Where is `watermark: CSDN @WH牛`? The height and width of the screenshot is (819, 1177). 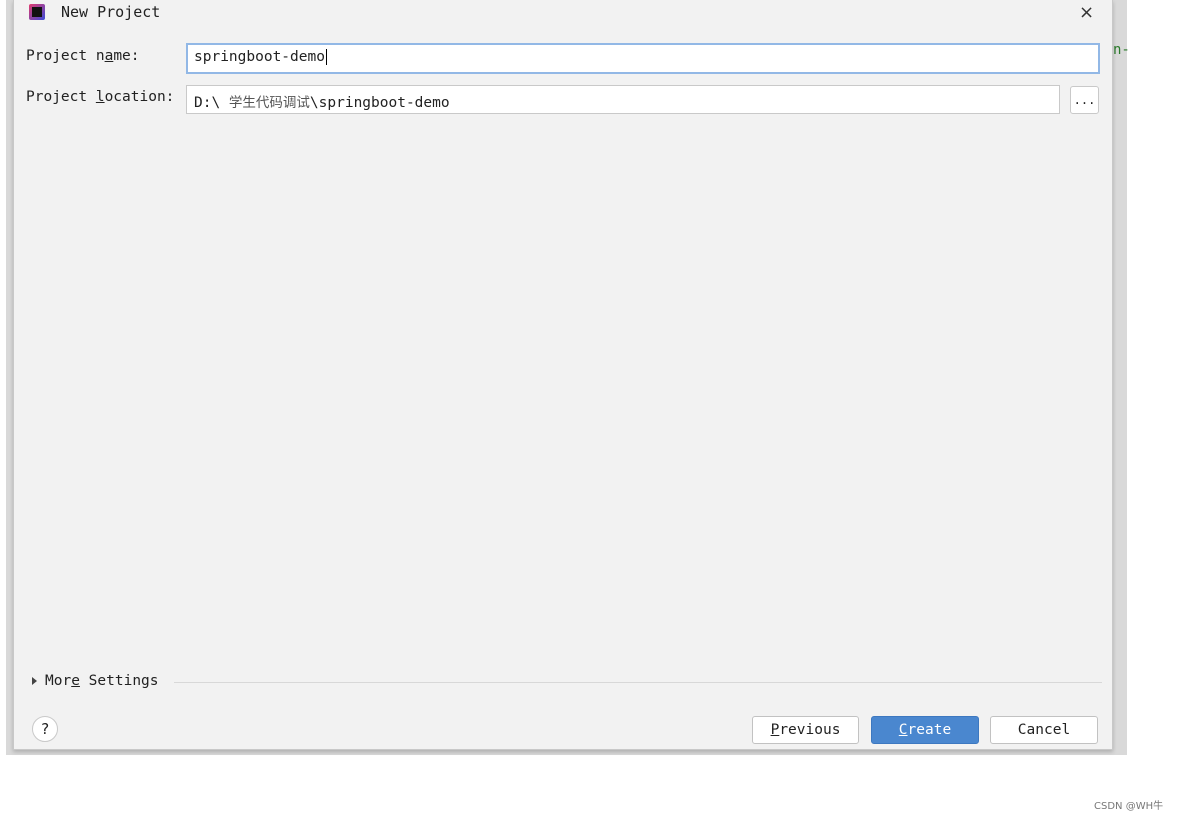
watermark: CSDN @WH牛 is located at coordinates (1129, 806).